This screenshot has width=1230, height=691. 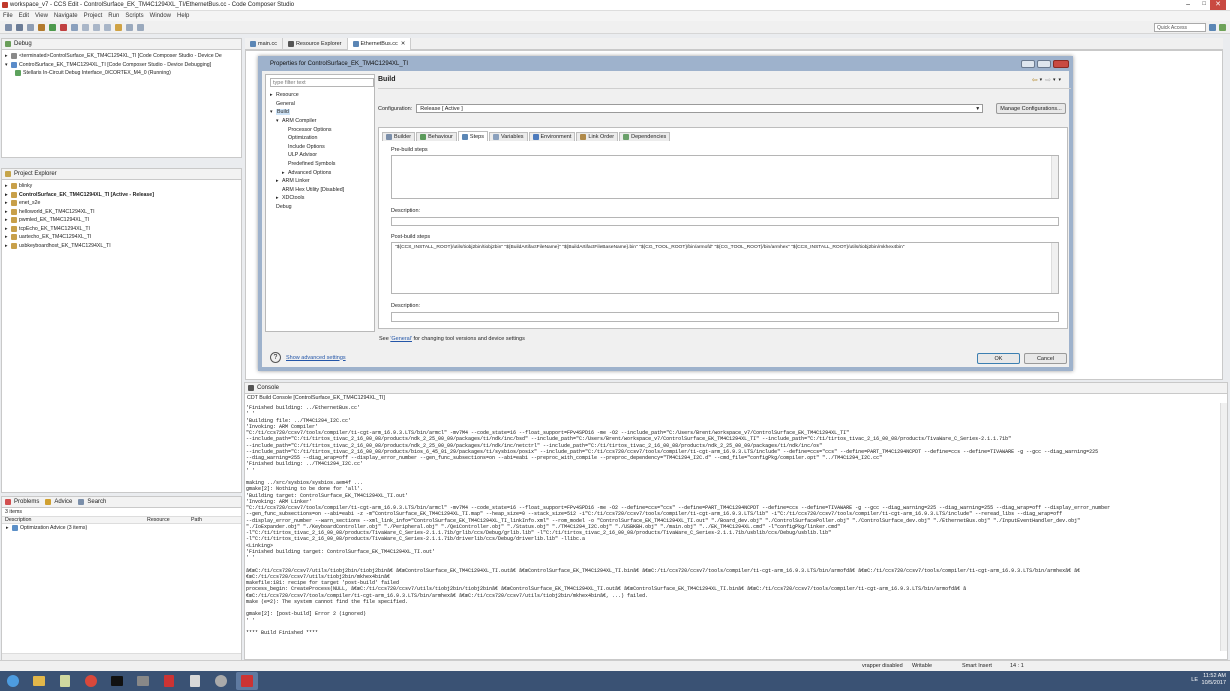 I want to click on menu-help: Help, so click(x=183, y=16).